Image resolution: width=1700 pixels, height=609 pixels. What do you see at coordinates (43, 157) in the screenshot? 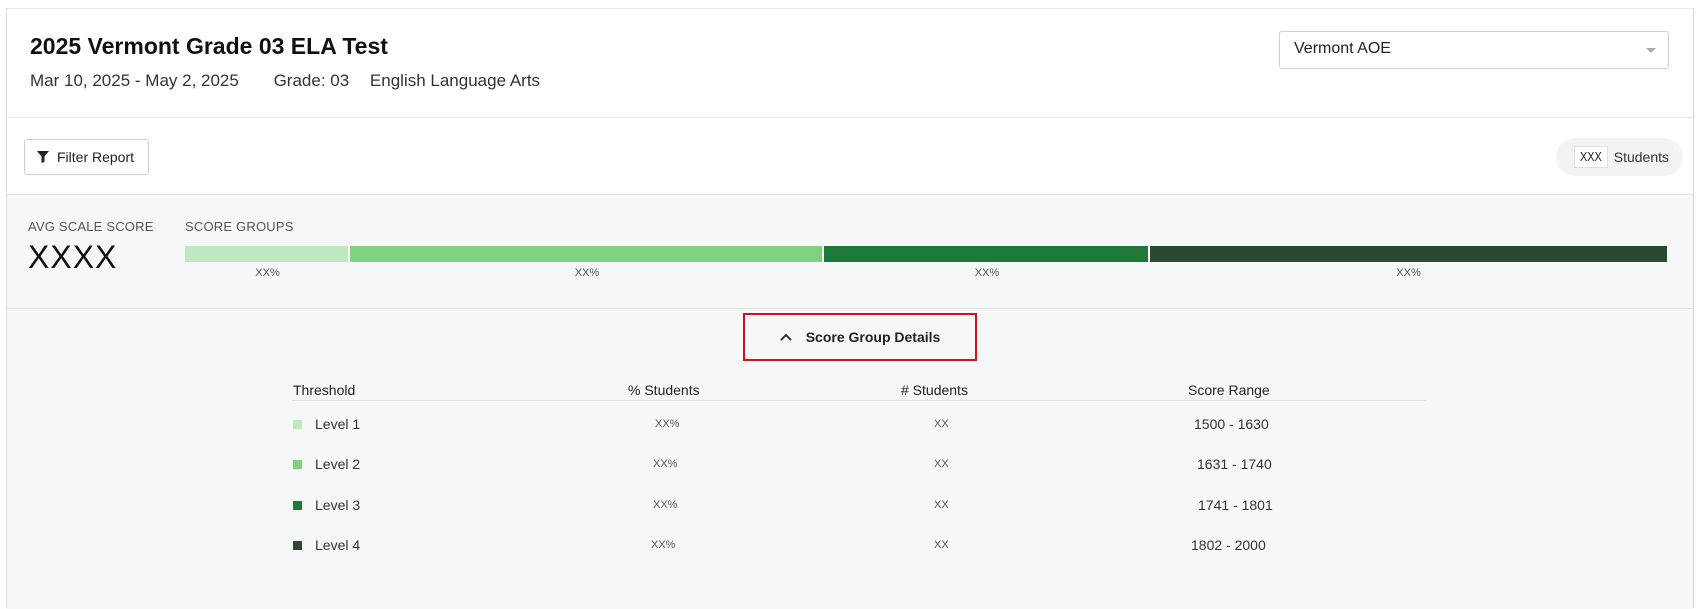
I see `filter-icon` at bounding box center [43, 157].